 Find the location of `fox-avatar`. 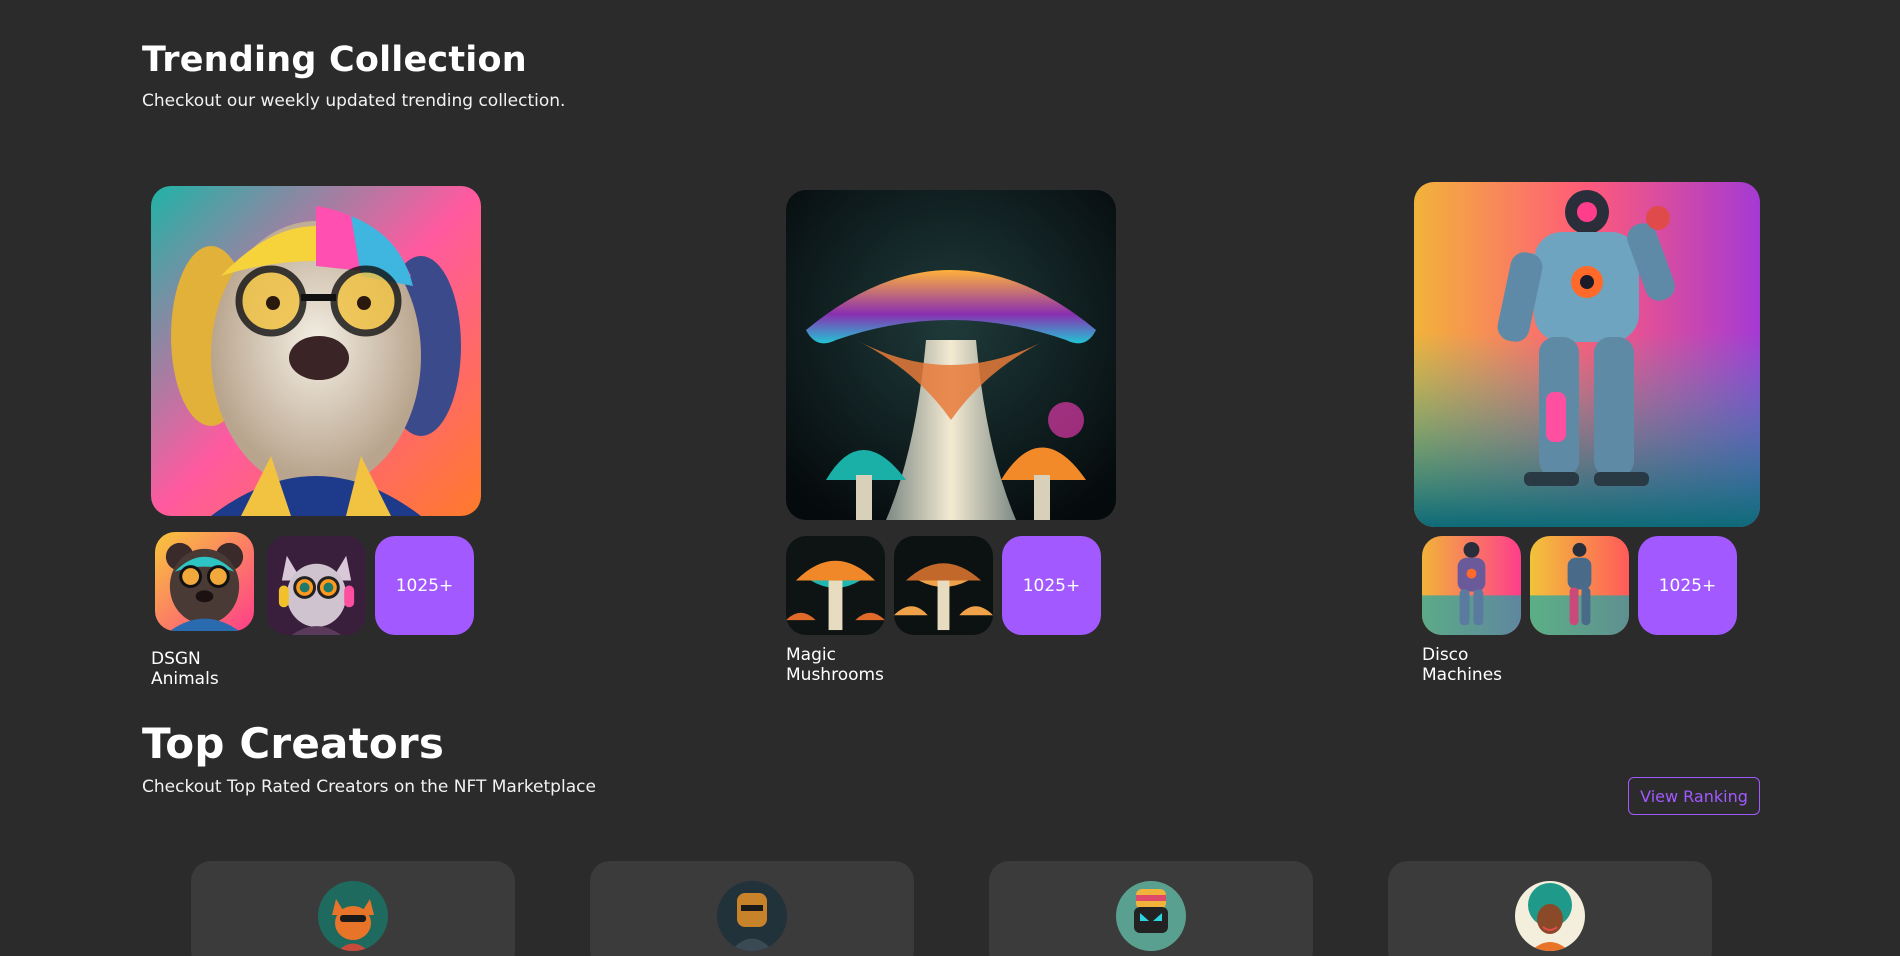

fox-avatar is located at coordinates (353, 916).